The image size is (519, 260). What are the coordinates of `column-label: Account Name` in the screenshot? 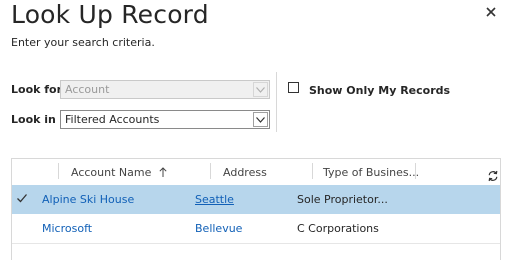 It's located at (111, 172).